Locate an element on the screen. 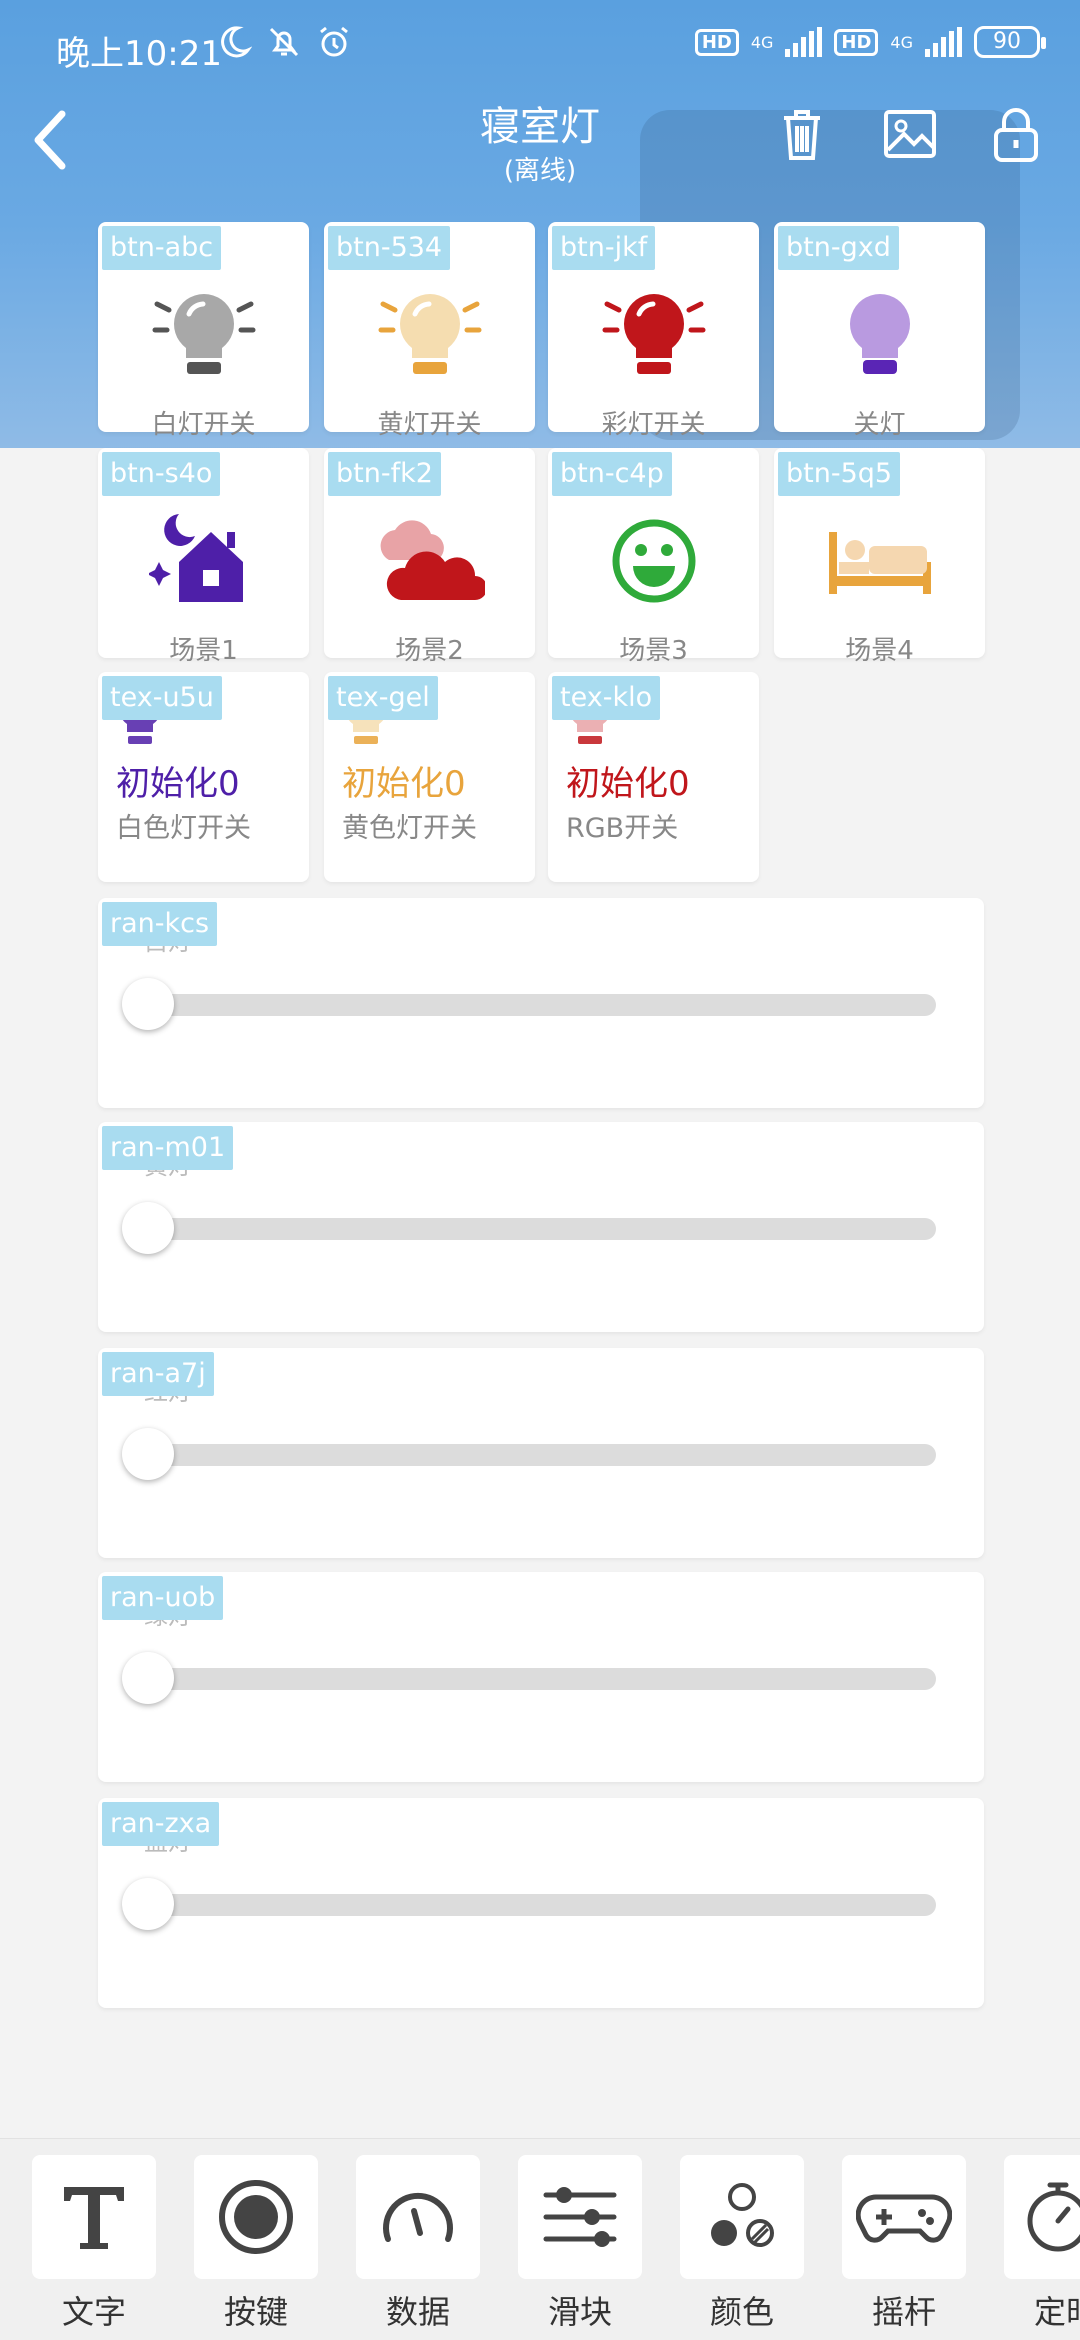 This screenshot has width=1080, height=2340. cloudy-icon is located at coordinates (432, 560).